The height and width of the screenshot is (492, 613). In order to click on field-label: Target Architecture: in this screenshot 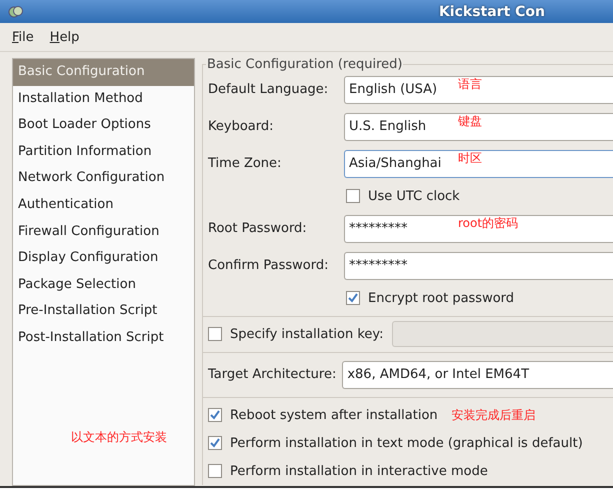, I will do `click(272, 374)`.